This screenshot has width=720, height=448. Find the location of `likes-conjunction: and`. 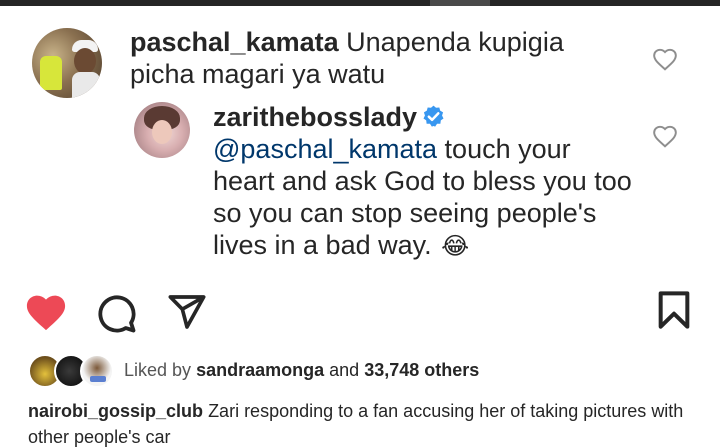

likes-conjunction: and is located at coordinates (344, 370).